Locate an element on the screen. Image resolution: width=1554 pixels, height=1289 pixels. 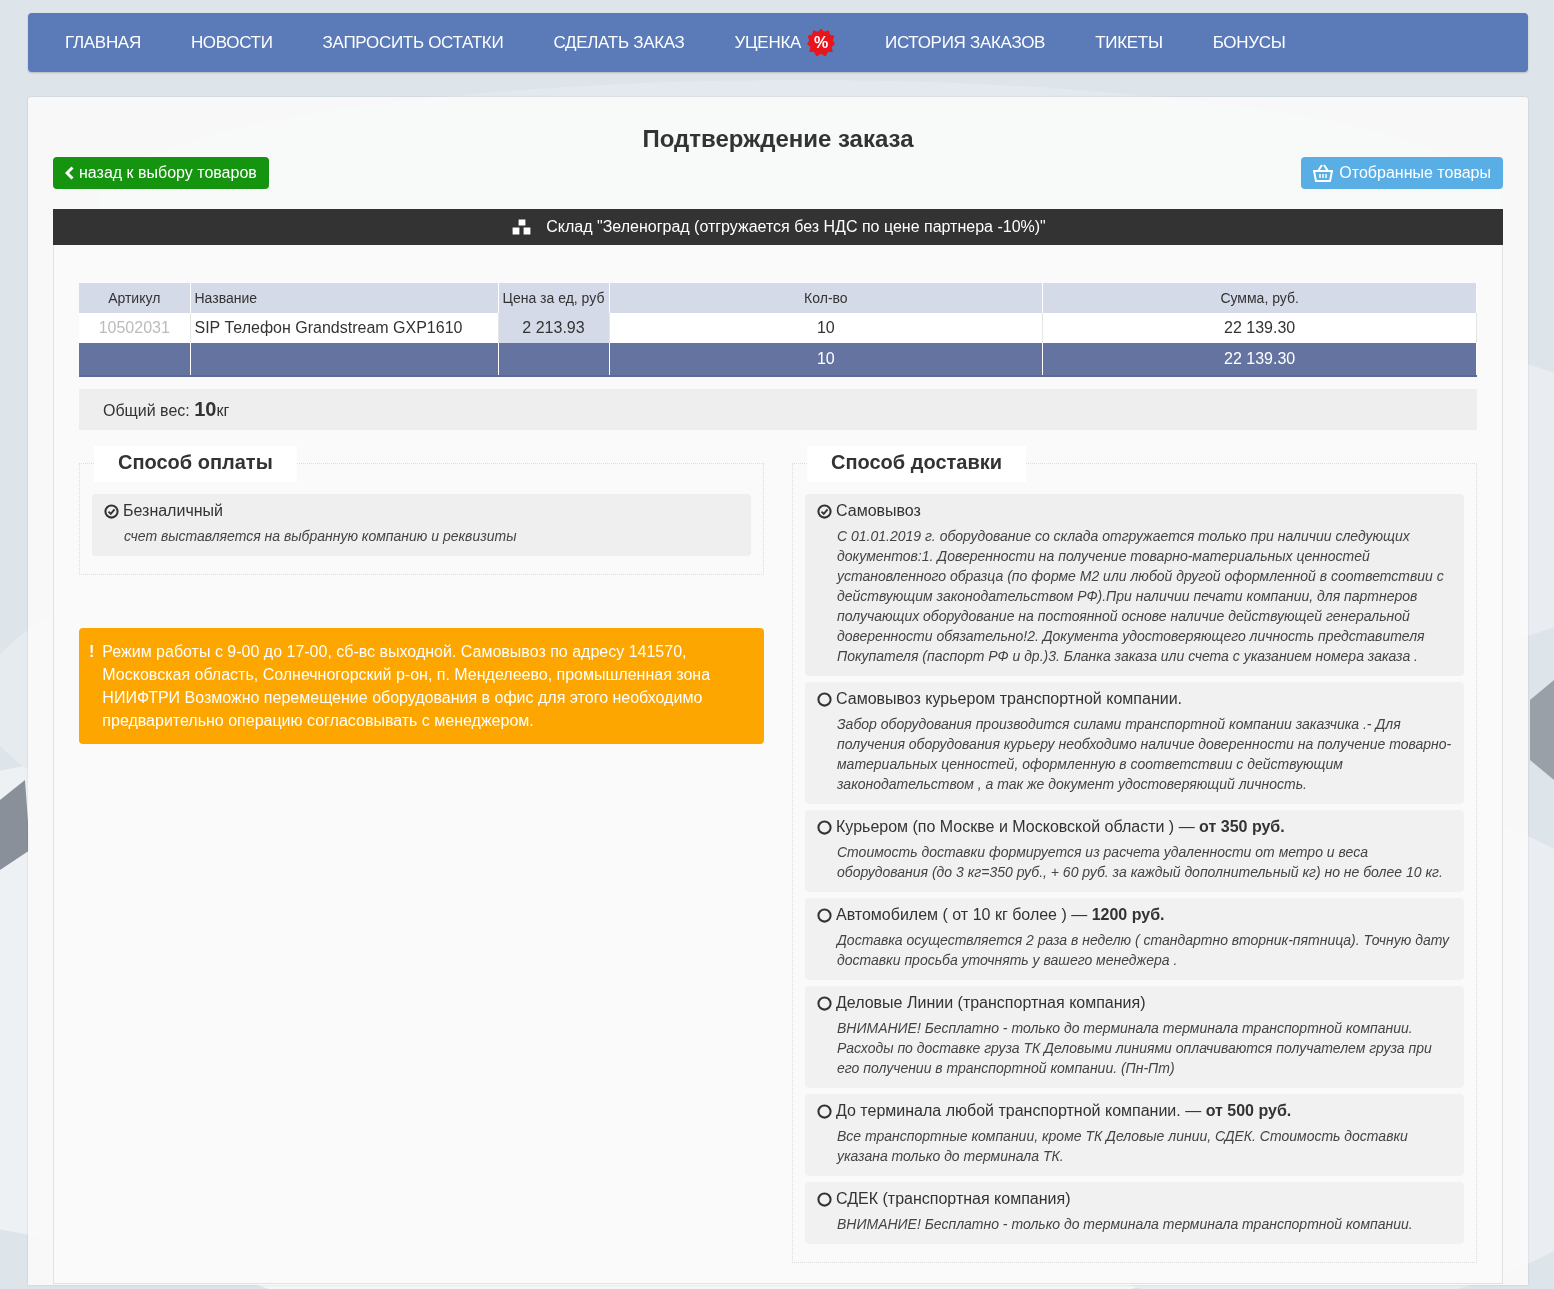
nav-link: ГЛАВНАЯ is located at coordinates (103, 42).